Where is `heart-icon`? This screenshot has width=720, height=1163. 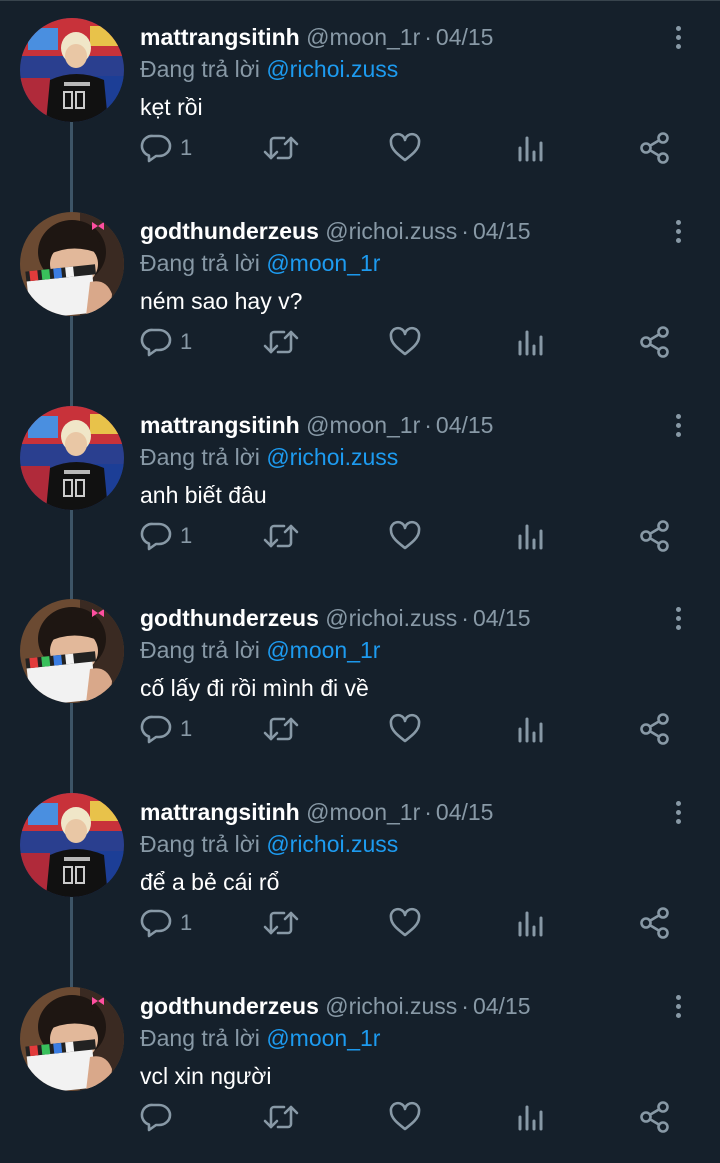 heart-icon is located at coordinates (405, 1116).